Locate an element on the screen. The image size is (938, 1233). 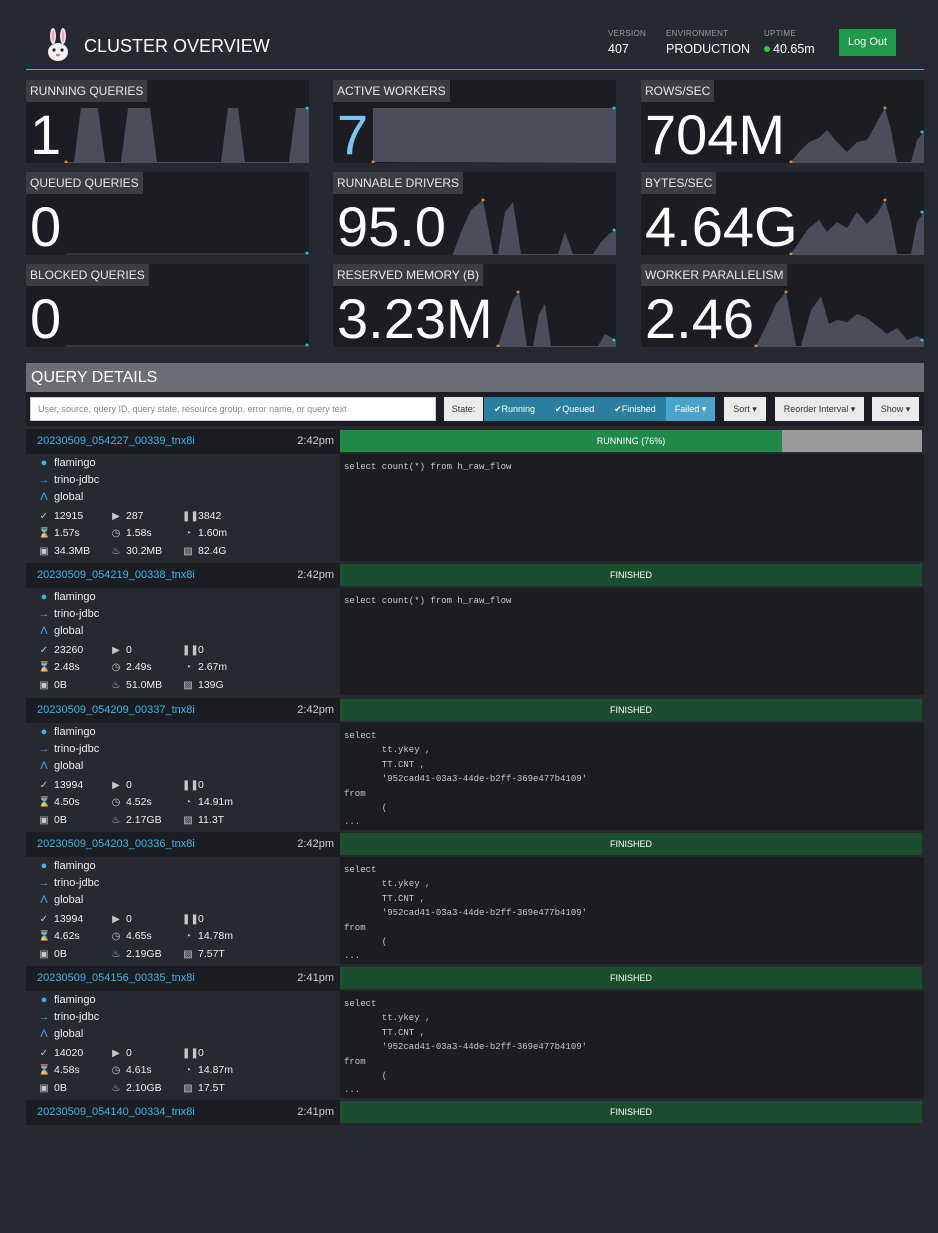
peak-memory-value: 2.17GB is located at coordinates (144, 820).